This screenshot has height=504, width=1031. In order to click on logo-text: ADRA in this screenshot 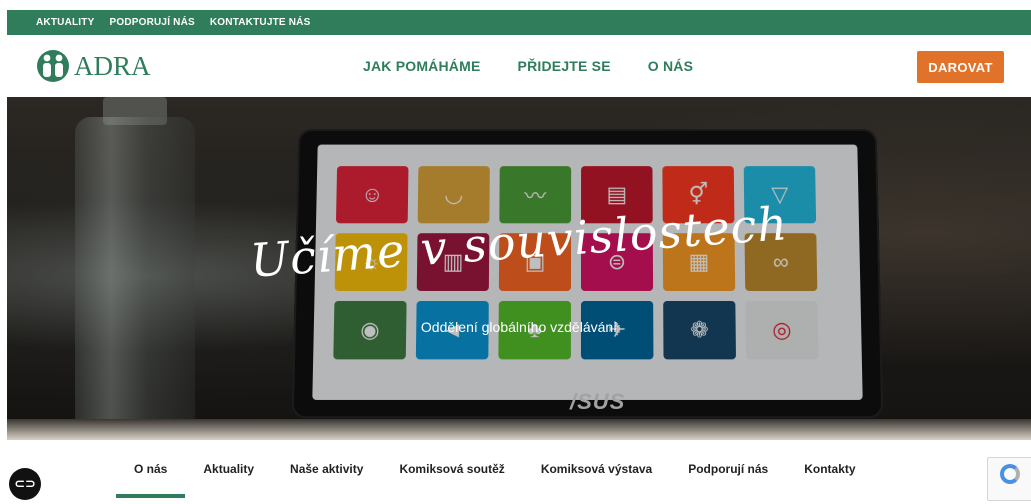, I will do `click(112, 65)`.